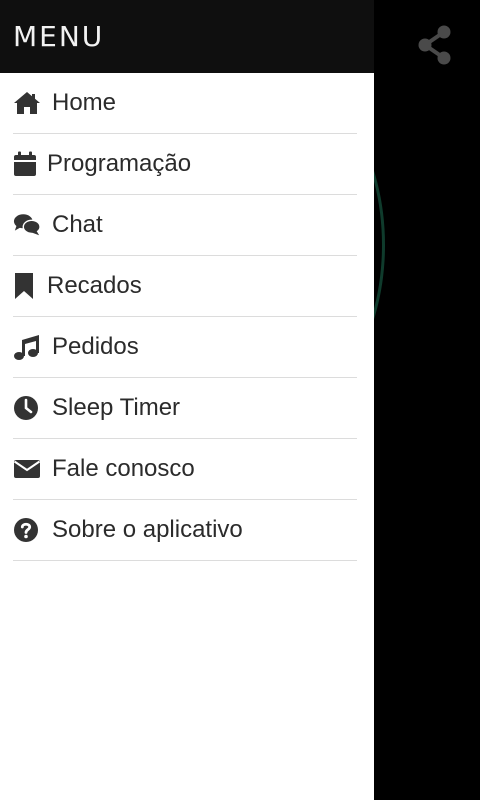 The height and width of the screenshot is (800, 480). I want to click on menu-item-label: Fale conosco, so click(123, 468).